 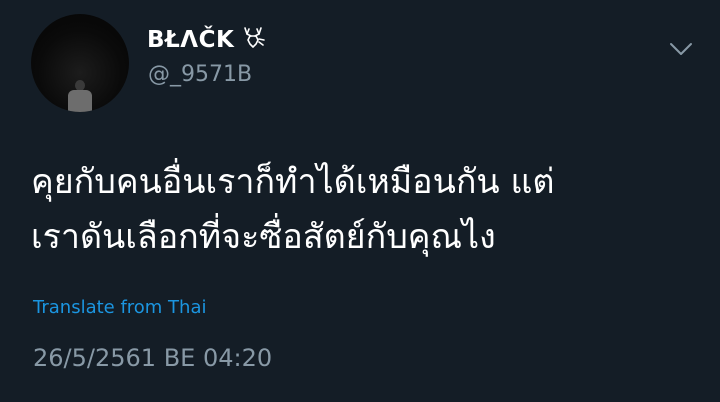 I want to click on display-name-text: BŁΛČK, so click(x=191, y=40).